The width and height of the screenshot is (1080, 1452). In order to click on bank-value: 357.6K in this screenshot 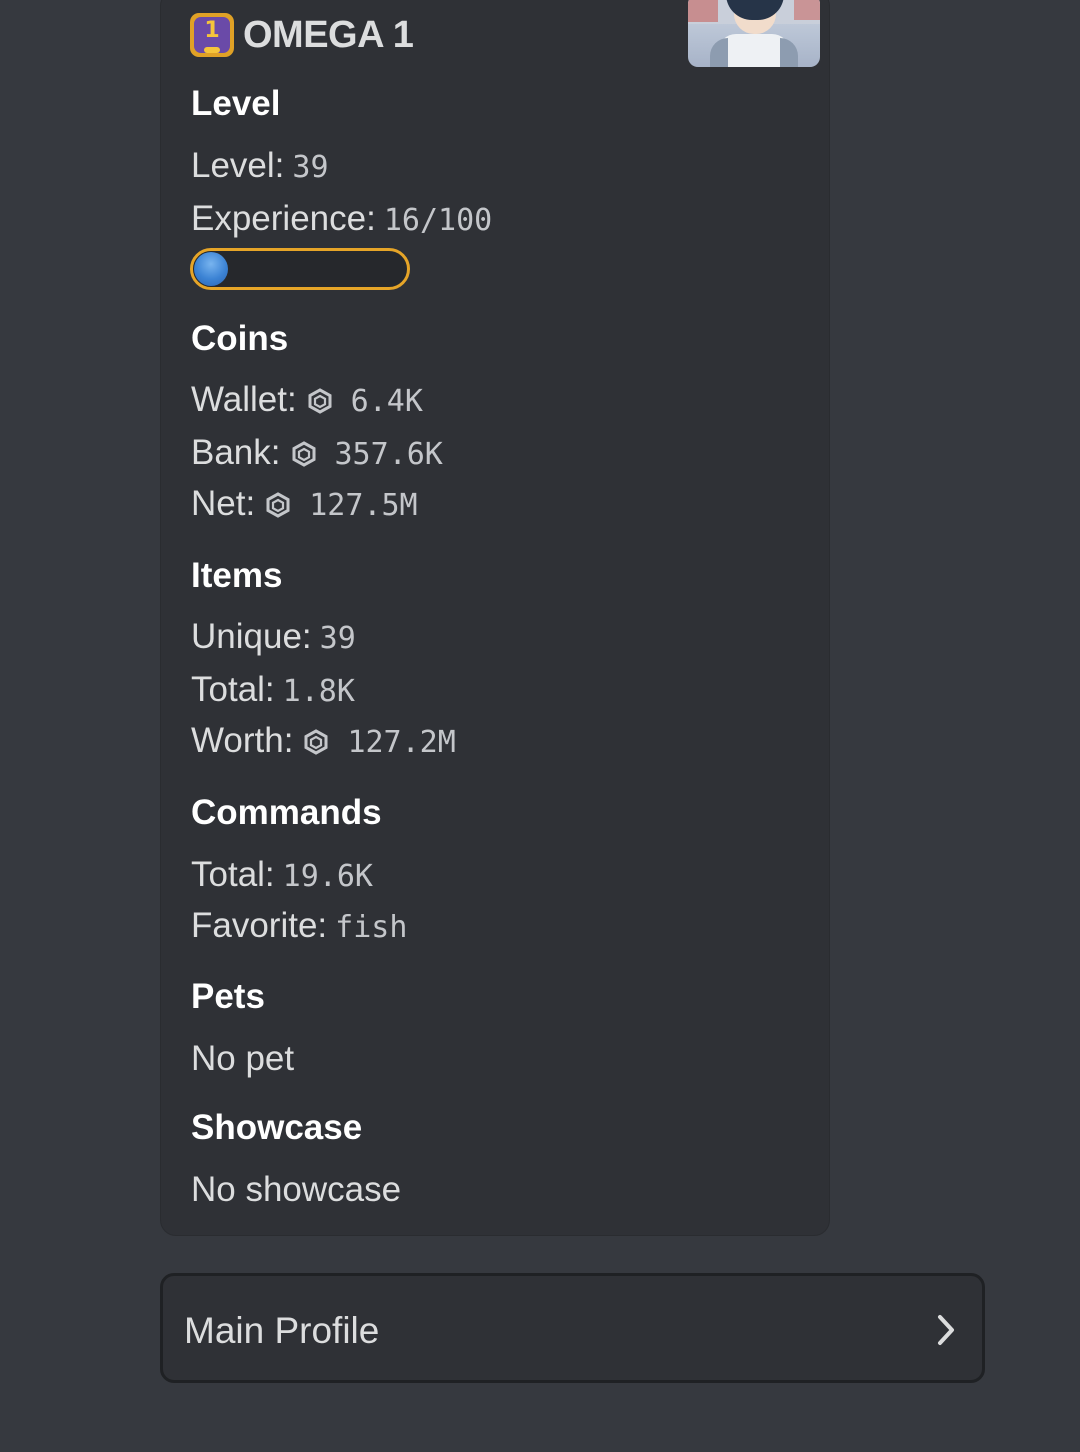, I will do `click(388, 454)`.